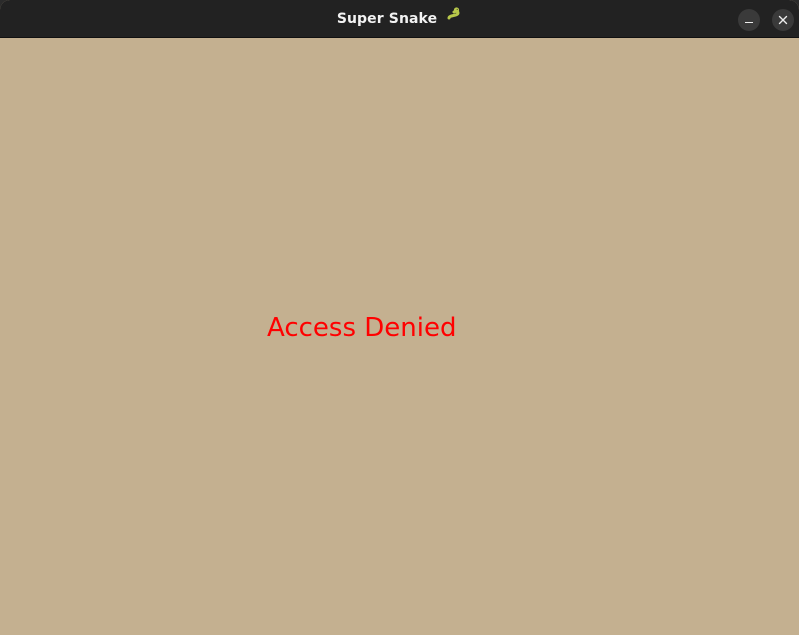 The height and width of the screenshot is (635, 799). I want to click on access-denied-message: Access Denied, so click(362, 328).